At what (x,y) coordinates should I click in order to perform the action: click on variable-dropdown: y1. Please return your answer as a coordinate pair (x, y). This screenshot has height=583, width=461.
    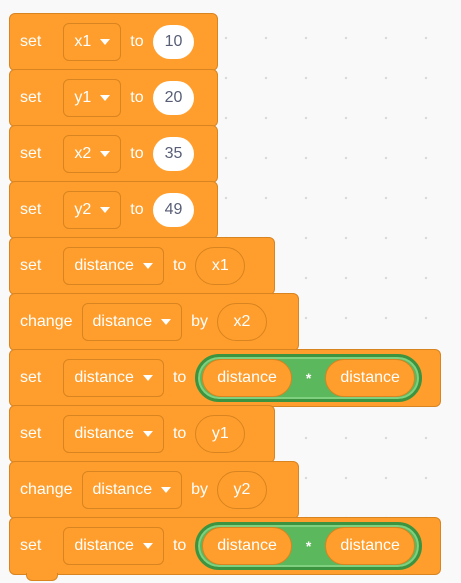
    Looking at the image, I should click on (92, 98).